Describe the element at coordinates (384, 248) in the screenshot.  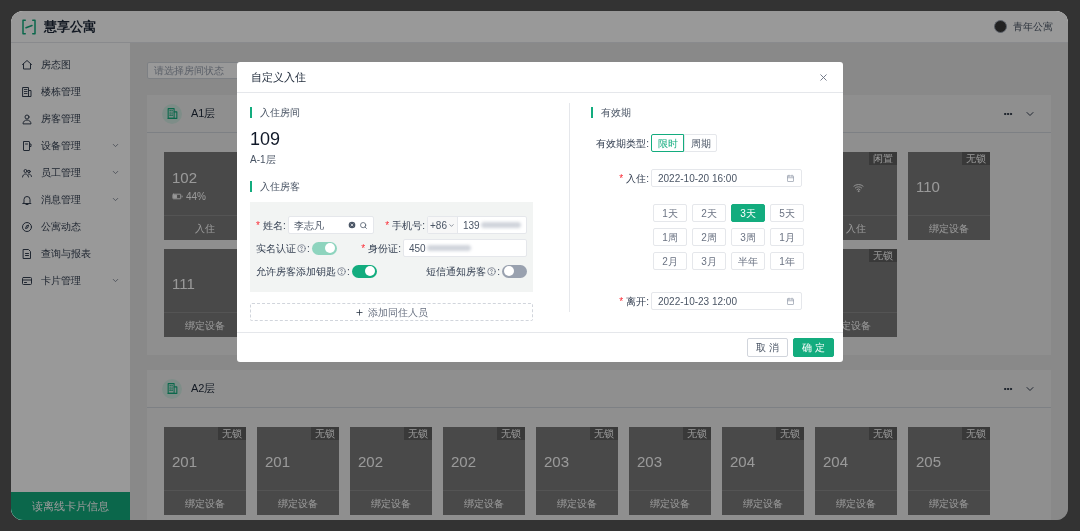
I see `field-label: 身份证:` at that location.